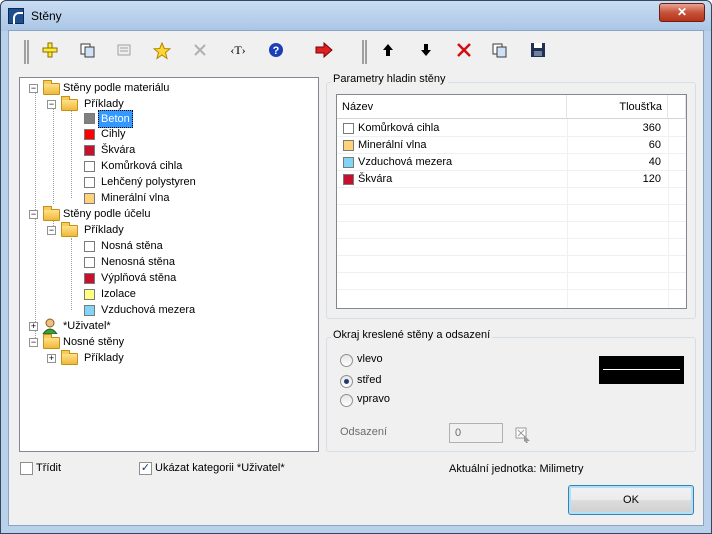 The image size is (712, 534). What do you see at coordinates (388, 50) in the screenshot?
I see `move-up-icon` at bounding box center [388, 50].